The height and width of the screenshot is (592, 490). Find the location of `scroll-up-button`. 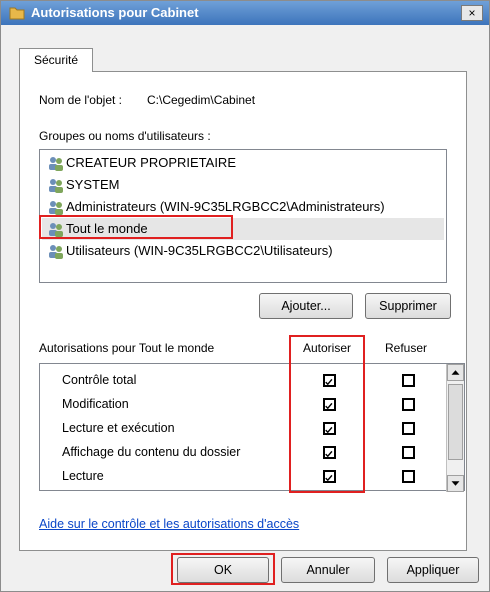

scroll-up-button is located at coordinates (455, 372).